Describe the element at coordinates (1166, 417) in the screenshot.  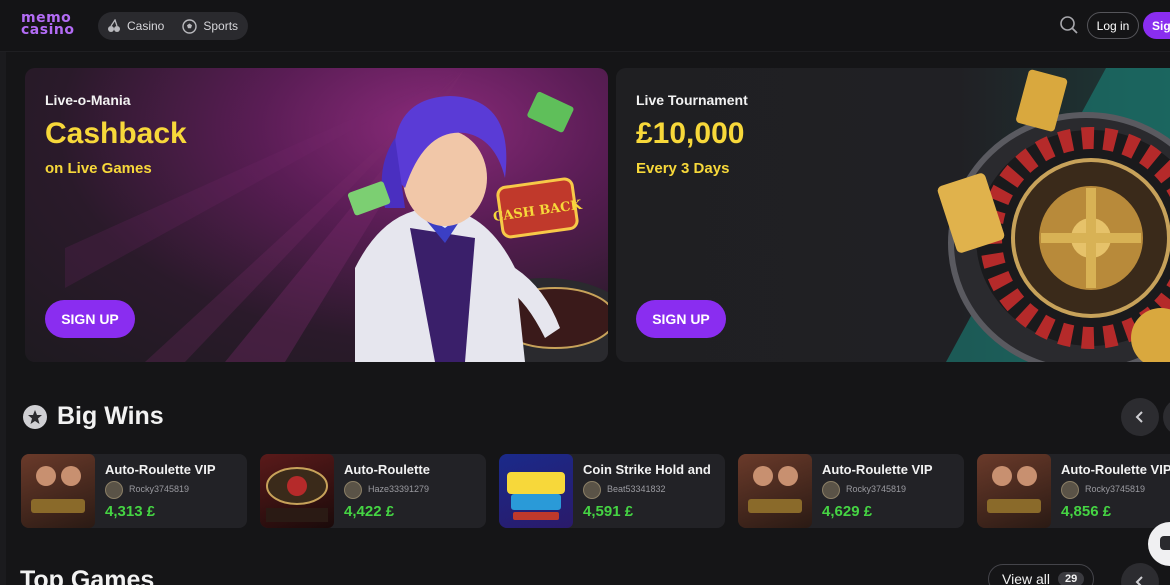
I see `big-wins-next-button` at that location.